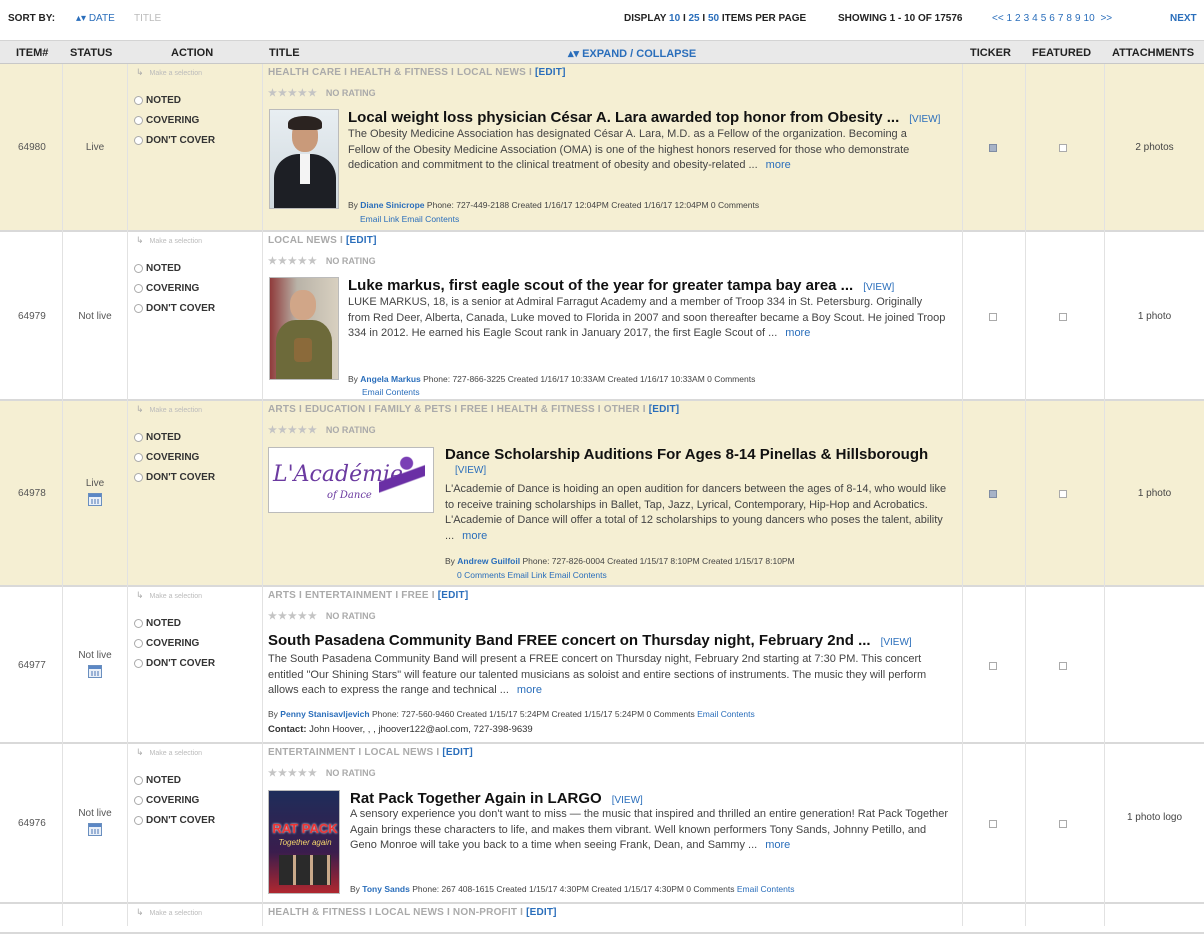 This screenshot has width=1204, height=934. I want to click on author-link: Angela Markus, so click(390, 379).